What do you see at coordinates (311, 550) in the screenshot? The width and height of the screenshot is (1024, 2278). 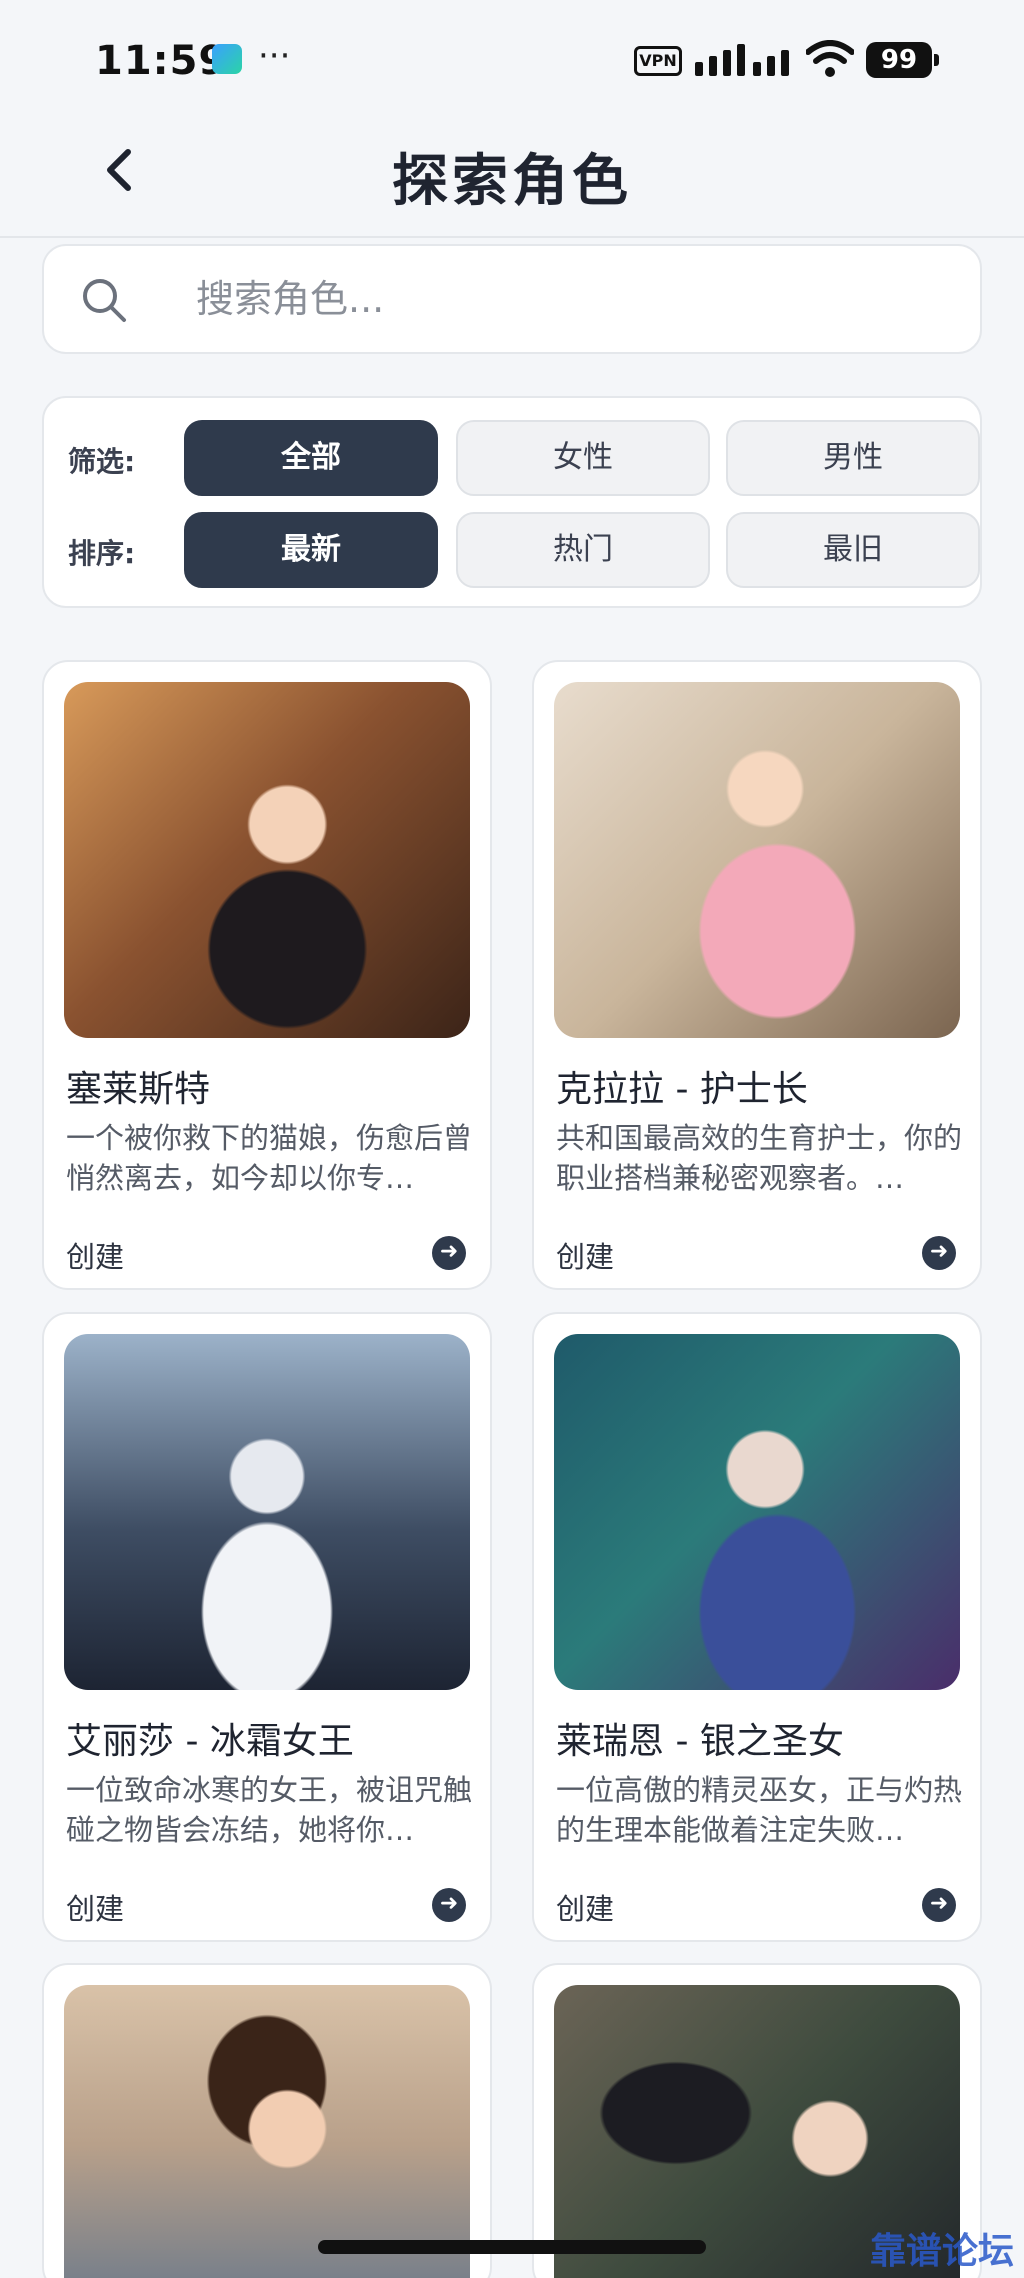 I see `sort-chip-newest: 最新` at bounding box center [311, 550].